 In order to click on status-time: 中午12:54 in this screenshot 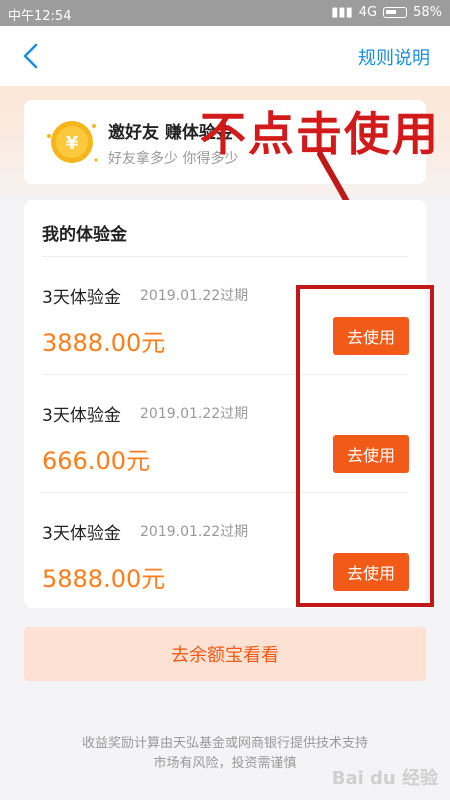, I will do `click(40, 16)`.